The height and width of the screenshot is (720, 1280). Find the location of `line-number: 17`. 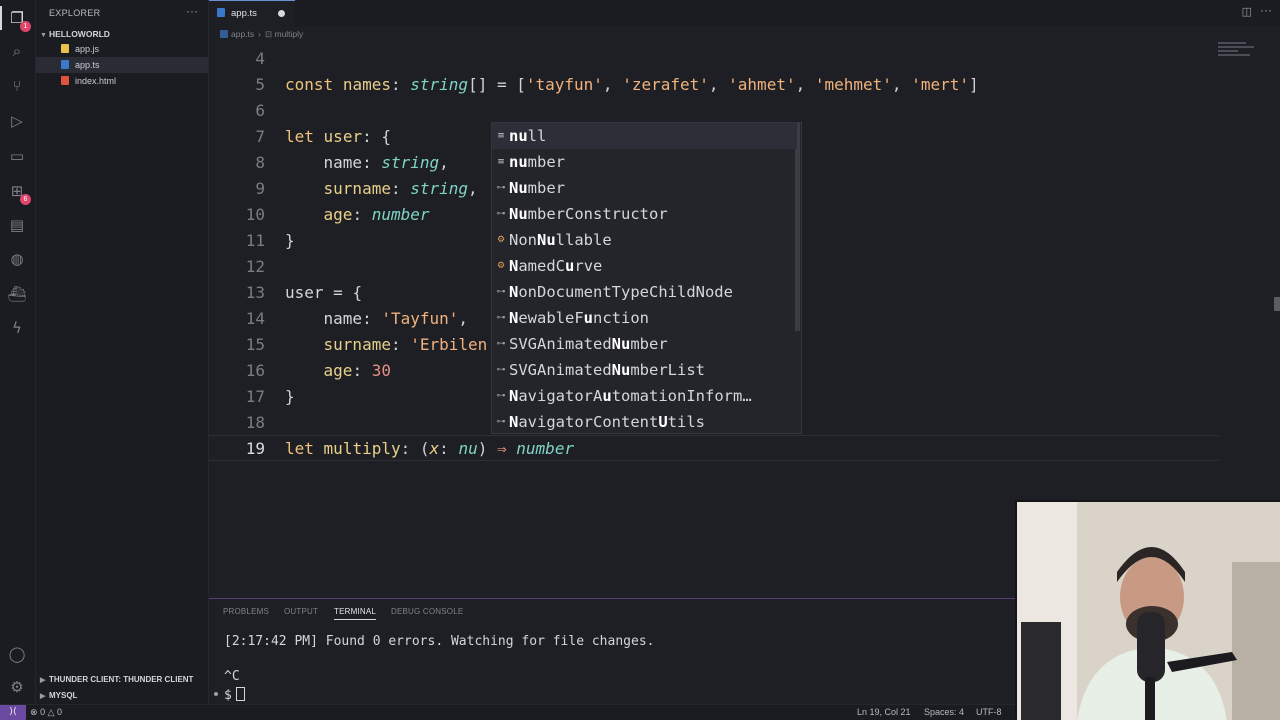

line-number: 17 is located at coordinates (255, 396).